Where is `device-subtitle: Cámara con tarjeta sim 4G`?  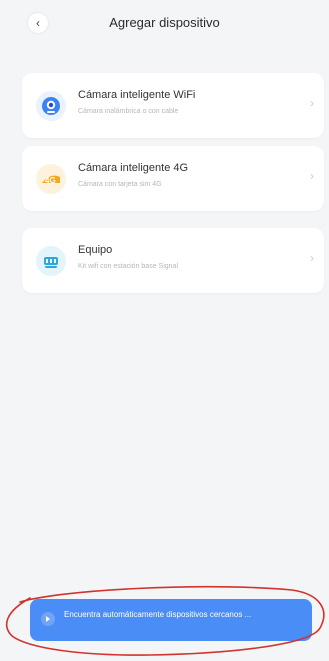
device-subtitle: Cámara con tarjeta sim 4G is located at coordinates (120, 184).